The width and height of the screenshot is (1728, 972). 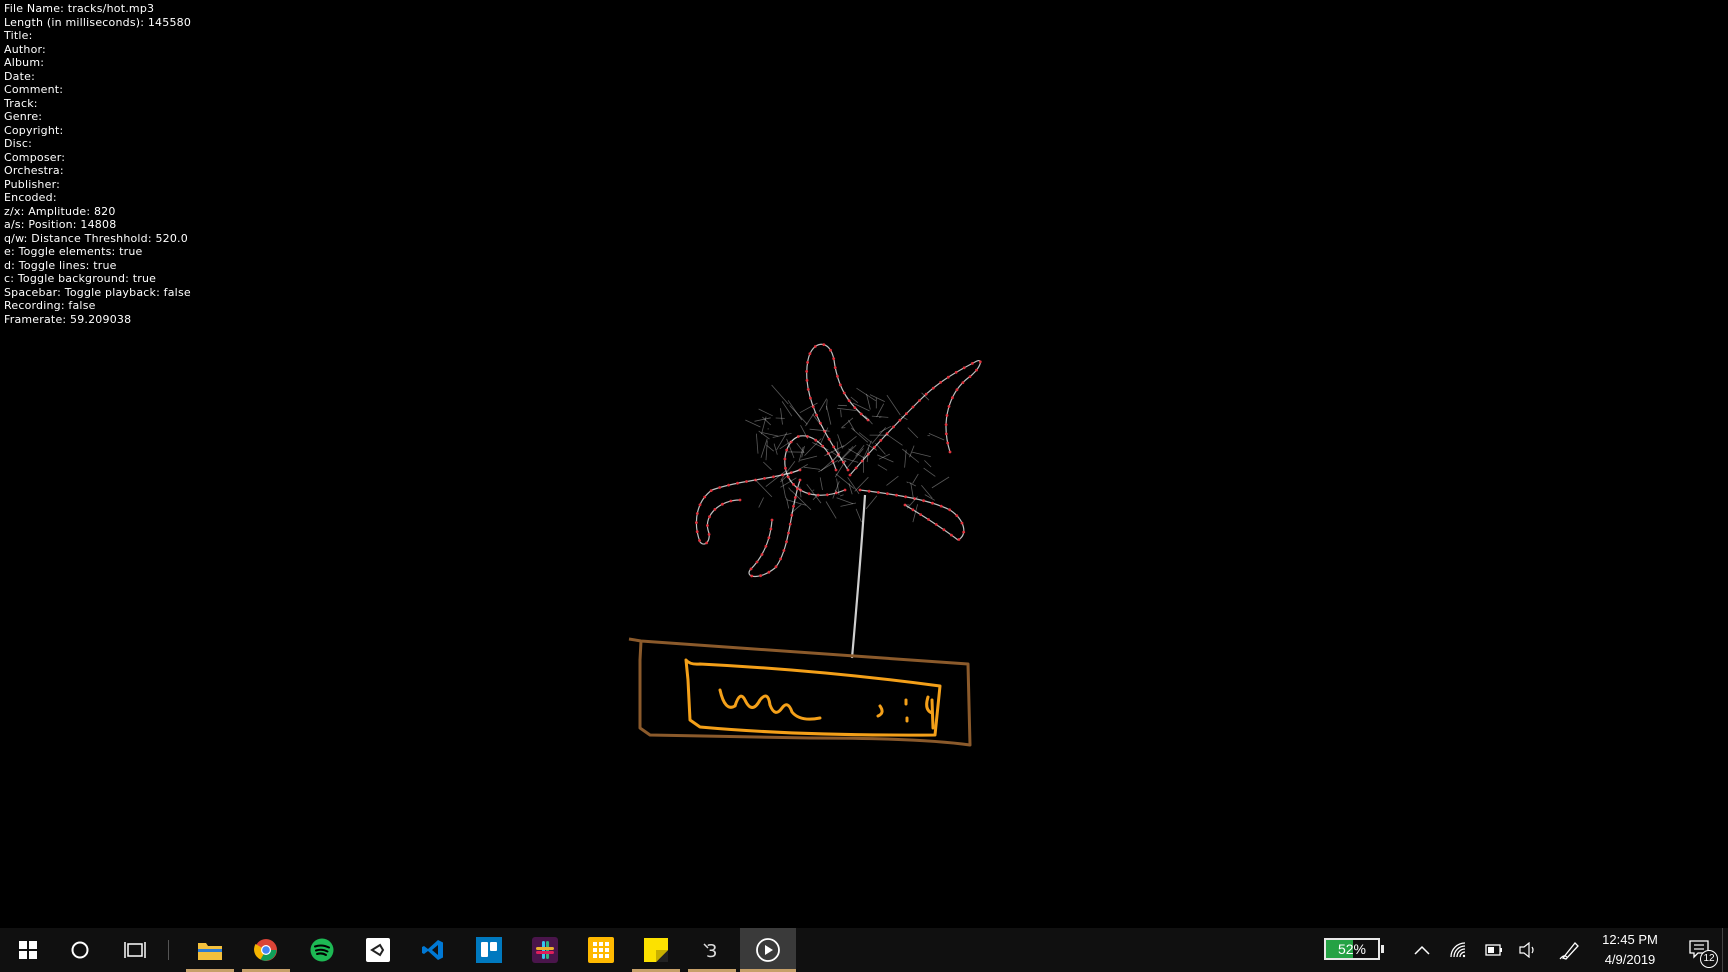 What do you see at coordinates (1725, 950) in the screenshot?
I see `show-desktop-button` at bounding box center [1725, 950].